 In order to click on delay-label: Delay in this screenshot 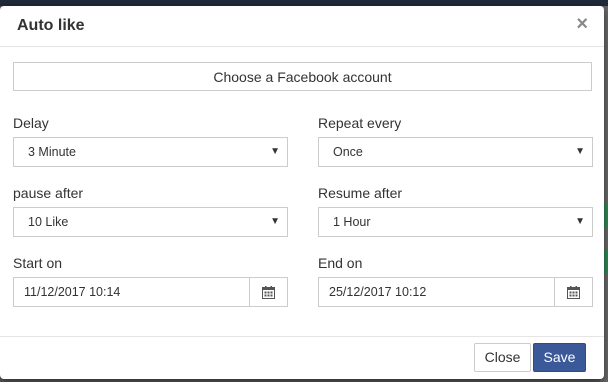, I will do `click(31, 123)`.